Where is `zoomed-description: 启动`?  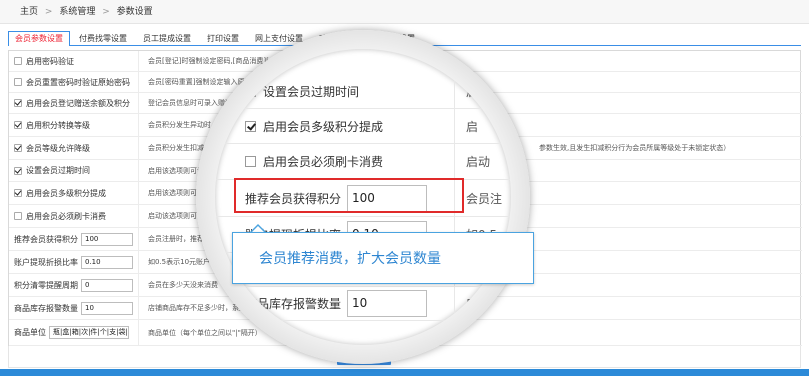 zoomed-description: 启动 is located at coordinates (478, 162).